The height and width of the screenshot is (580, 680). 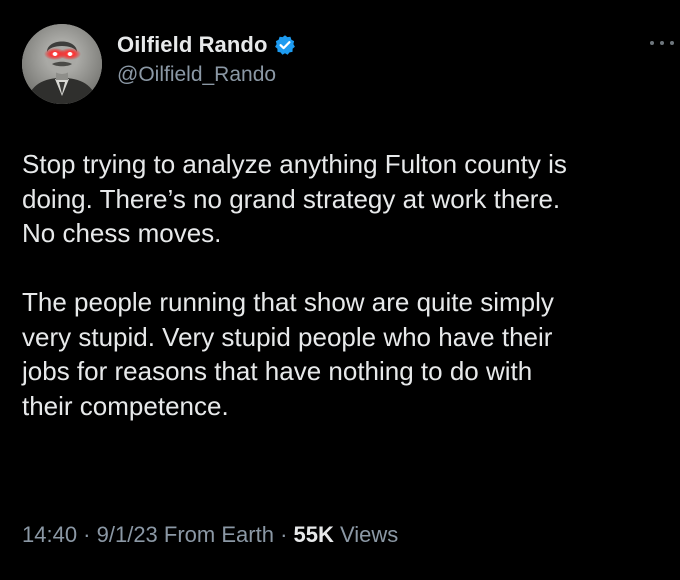 I want to click on display-name: Oilfield Rando, so click(x=192, y=45).